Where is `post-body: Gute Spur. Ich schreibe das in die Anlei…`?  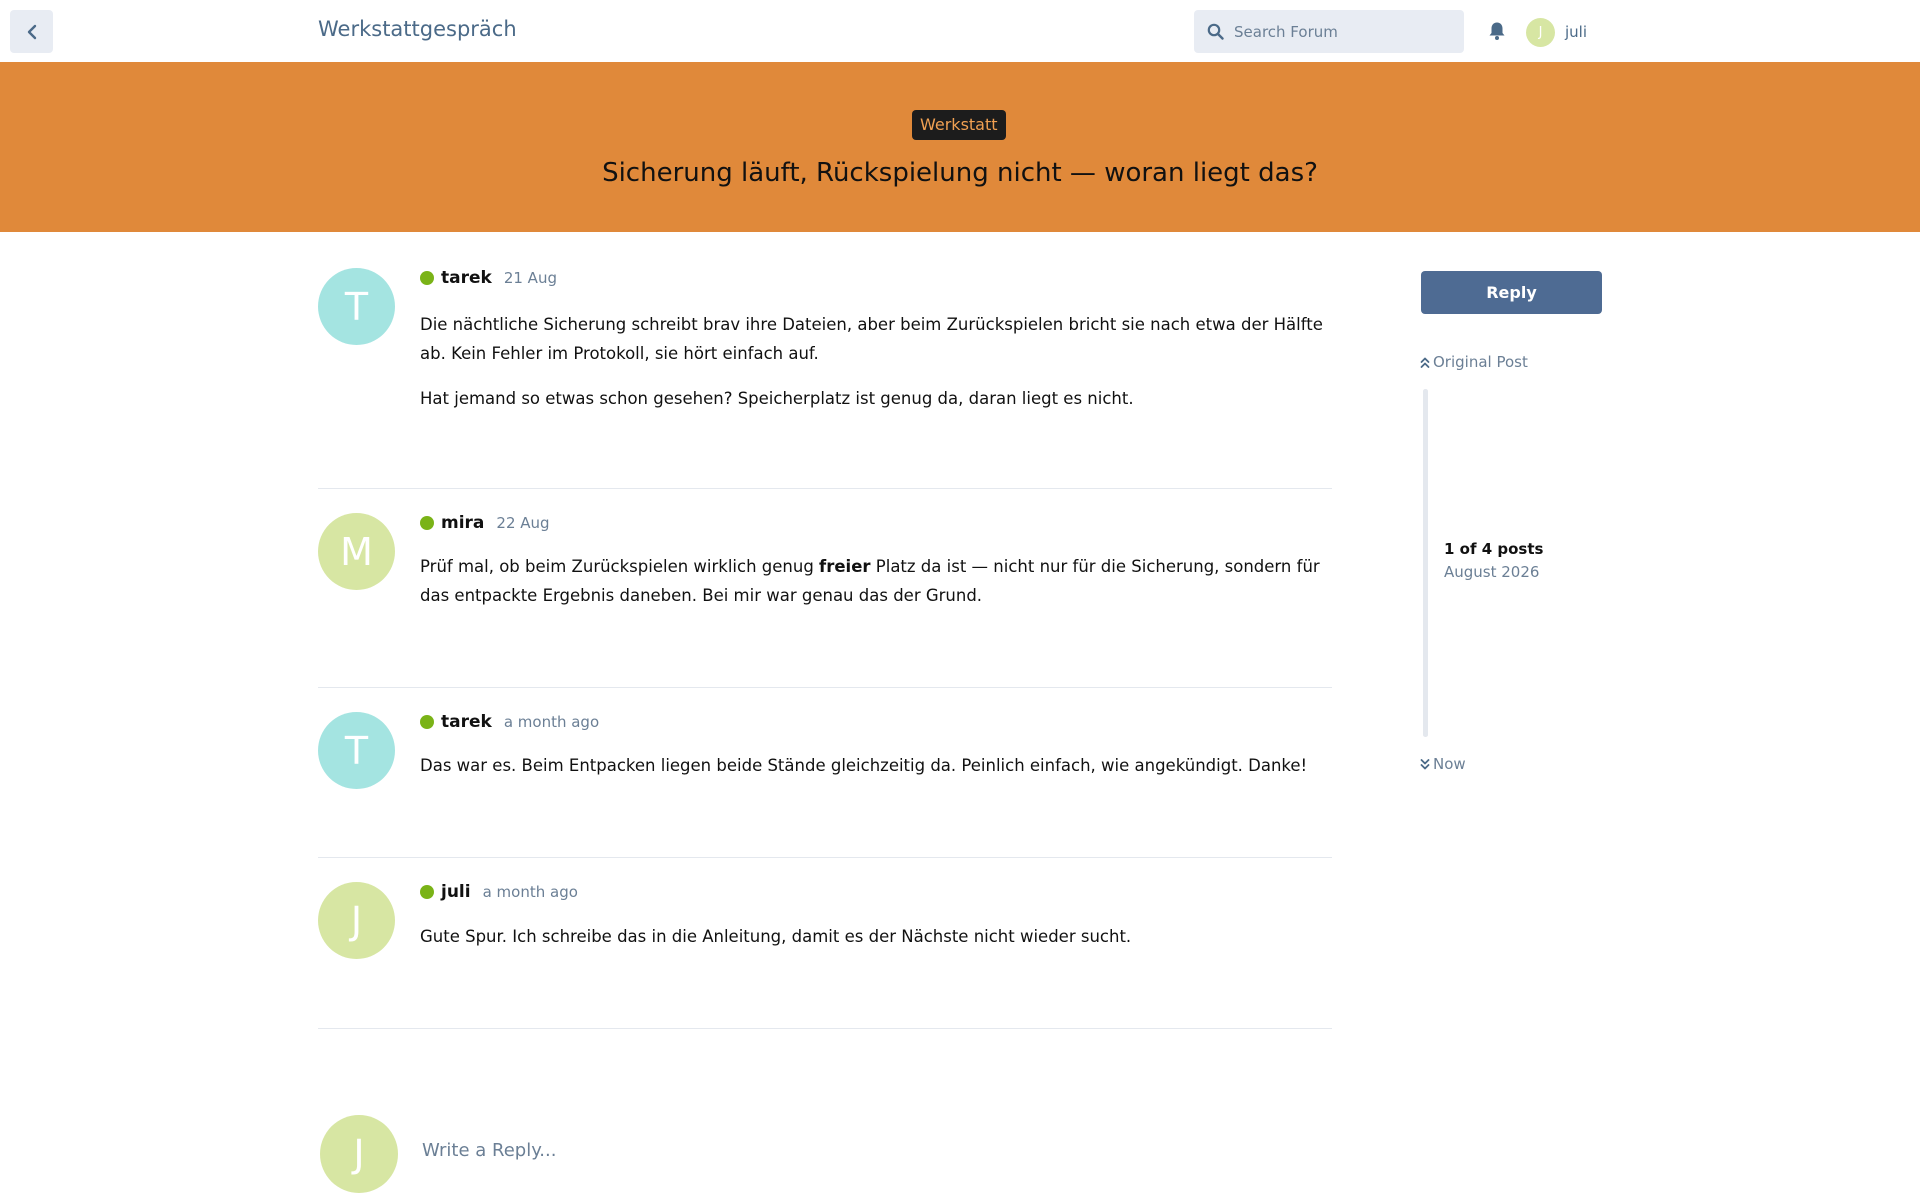 post-body: Gute Spur. Ich schreibe das in die Anlei… is located at coordinates (876, 944).